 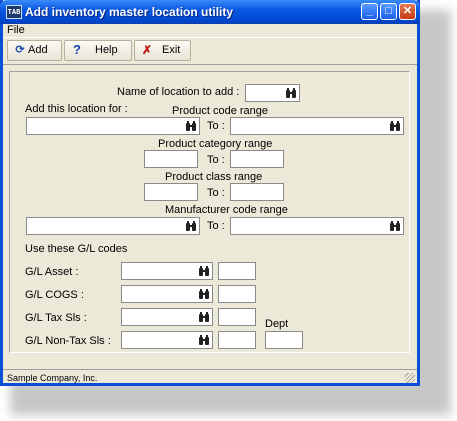 I want to click on product-category-range-label: Product category range, so click(x=215, y=144).